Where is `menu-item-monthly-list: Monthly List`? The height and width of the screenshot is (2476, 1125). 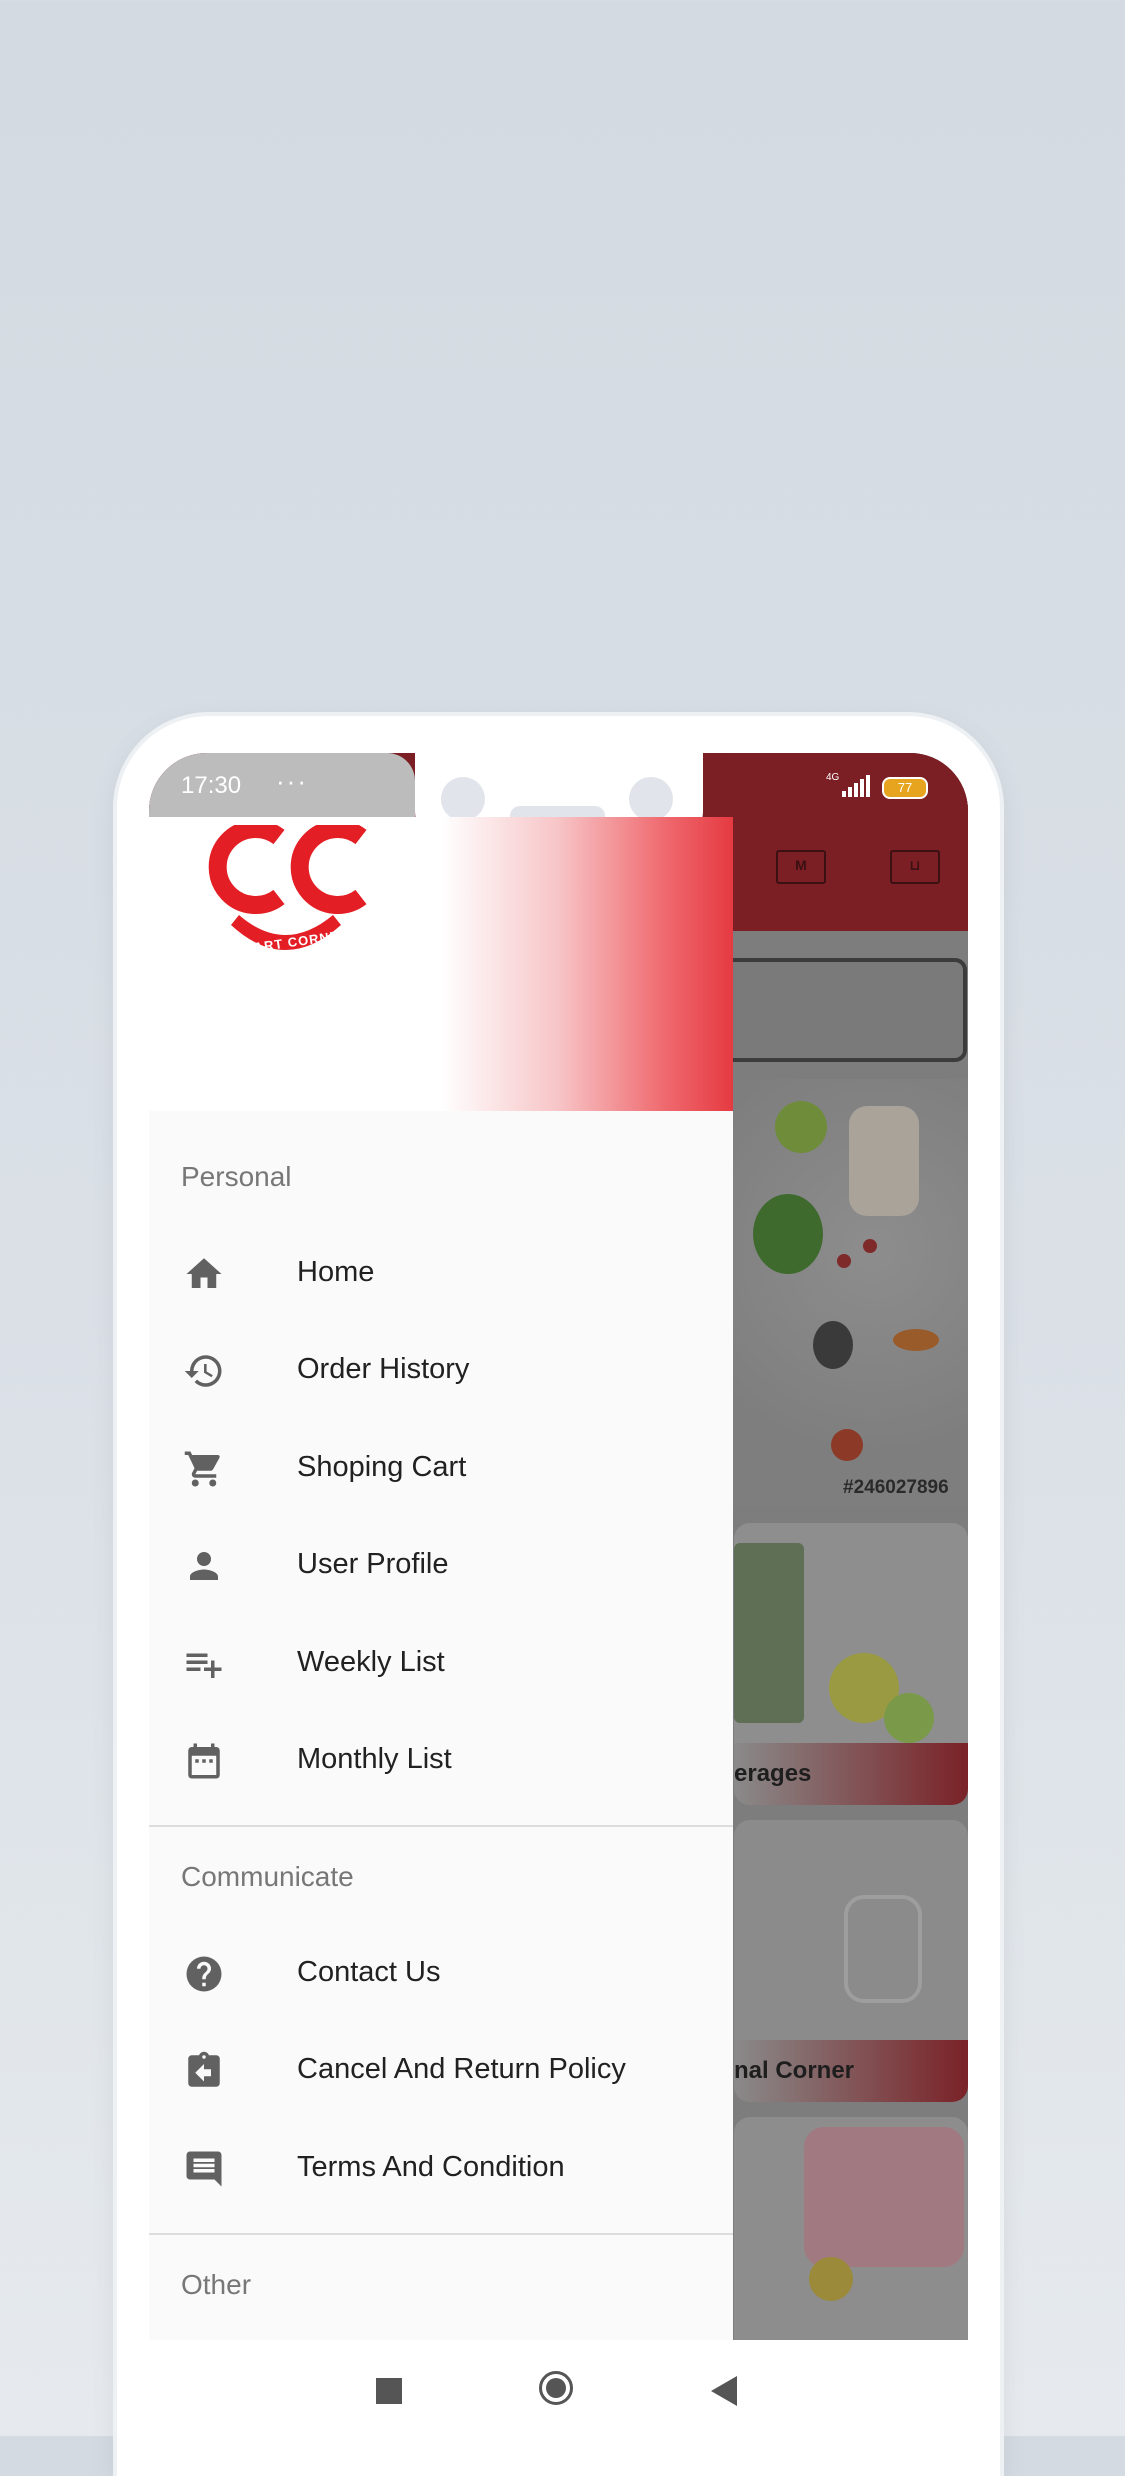 menu-item-monthly-list: Monthly List is located at coordinates (441, 1760).